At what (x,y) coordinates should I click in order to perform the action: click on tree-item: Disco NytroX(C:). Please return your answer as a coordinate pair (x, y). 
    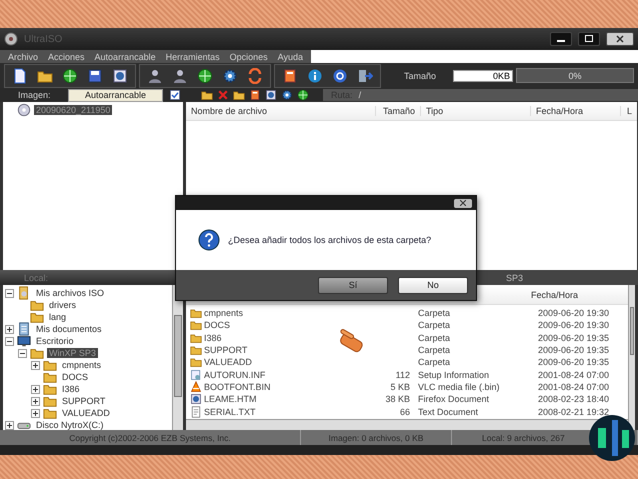
    Looking at the image, I should click on (70, 425).